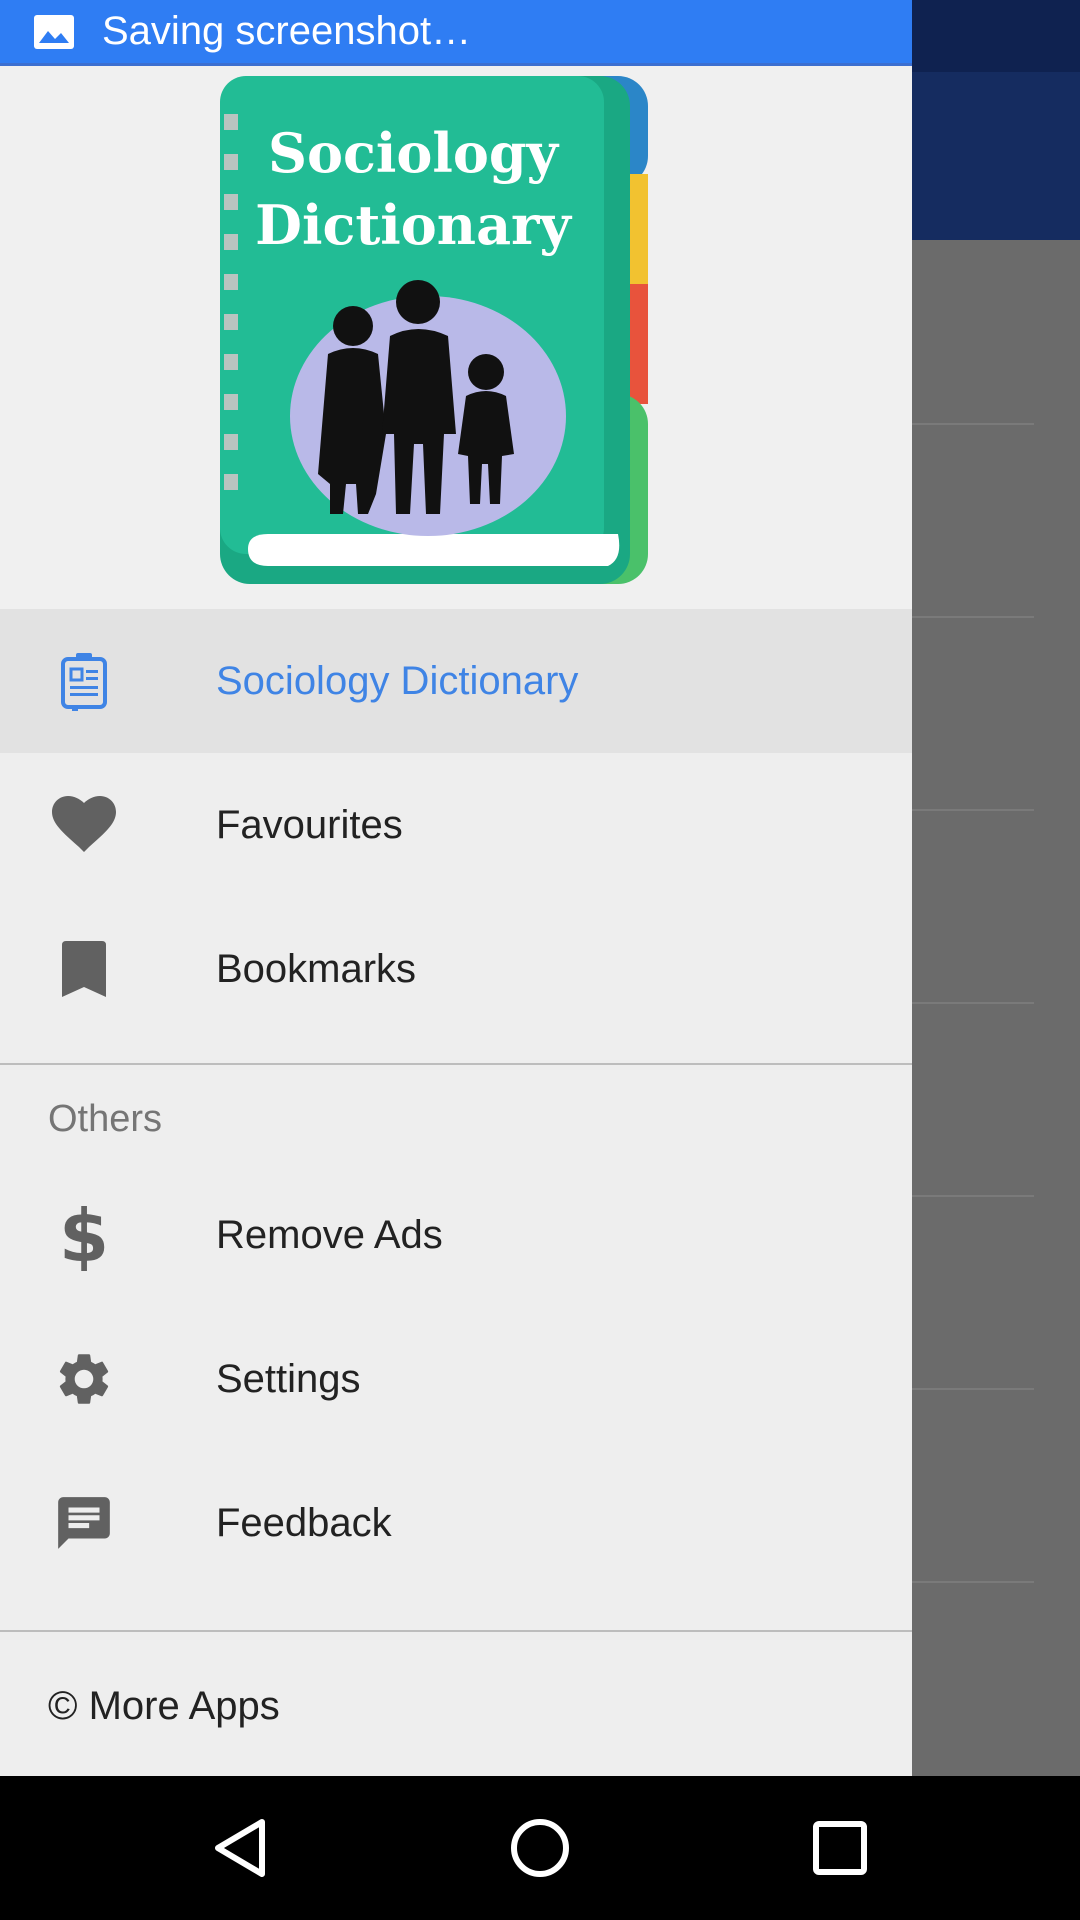  What do you see at coordinates (456, 1235) in the screenshot?
I see `drawer-item-remove-ads: $ Remove Ads` at bounding box center [456, 1235].